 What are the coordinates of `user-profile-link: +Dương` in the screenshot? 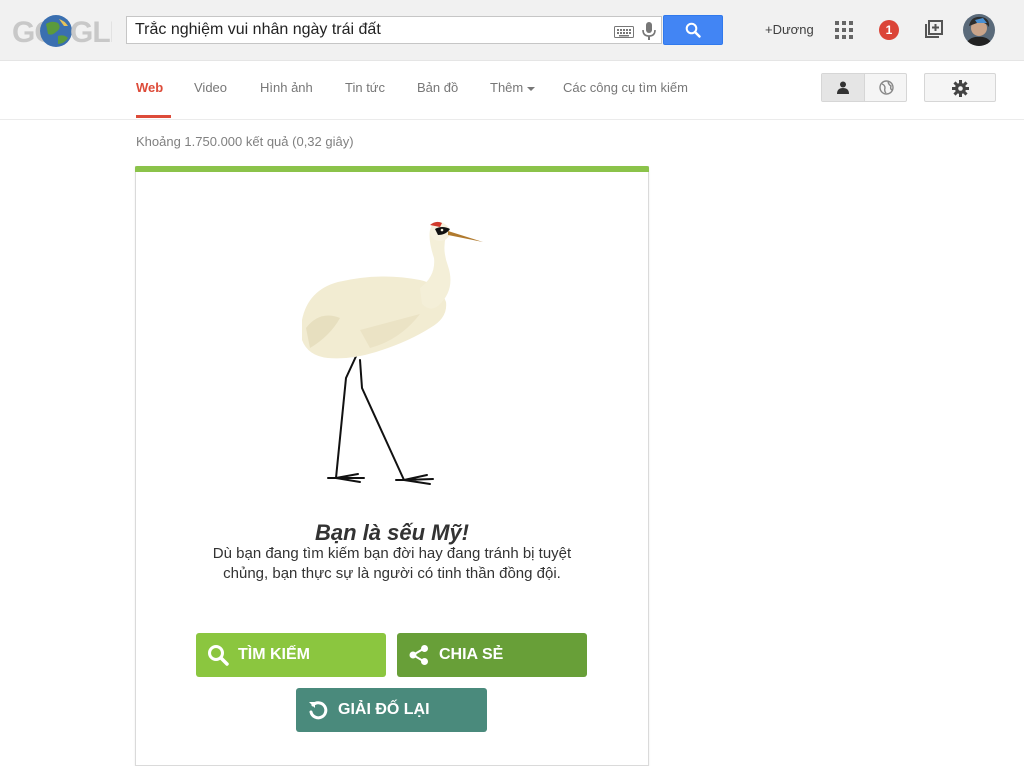 It's located at (789, 29).